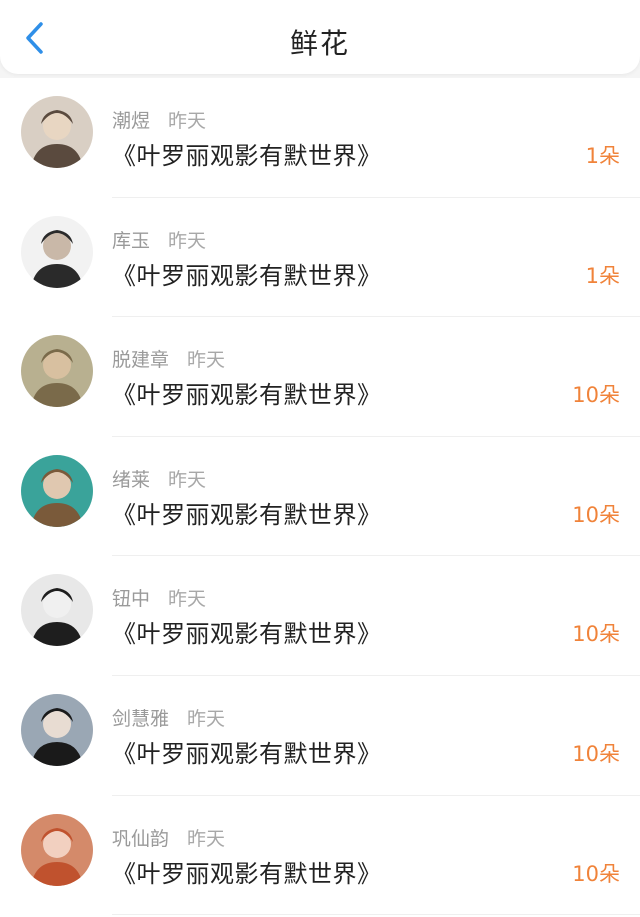 The width and height of the screenshot is (640, 917). I want to click on list-item: 剑慧雅 昨天 《叶罗丽观影有默世界》 10朵, so click(320, 736).